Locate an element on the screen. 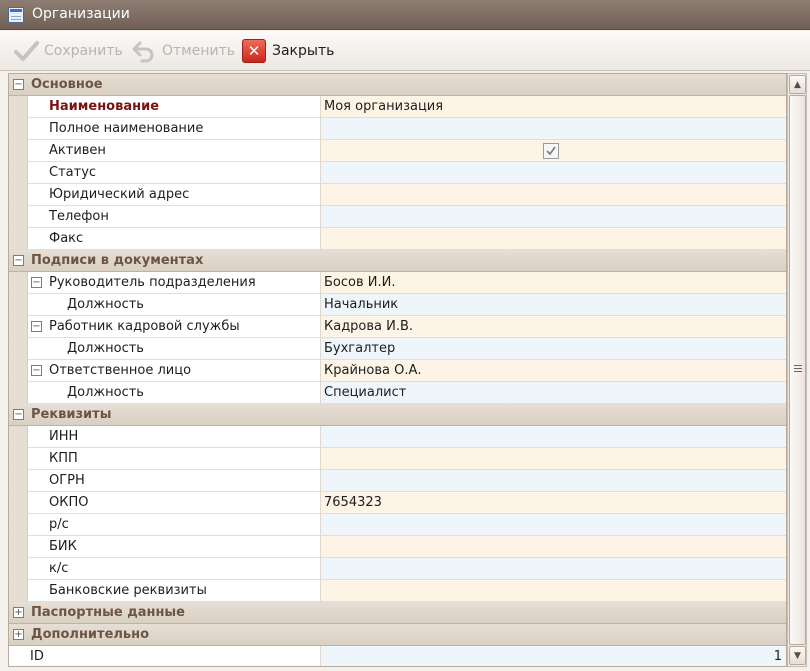 Image resolution: width=810 pixels, height=671 pixels. title-bar: Организации is located at coordinates (405, 15).